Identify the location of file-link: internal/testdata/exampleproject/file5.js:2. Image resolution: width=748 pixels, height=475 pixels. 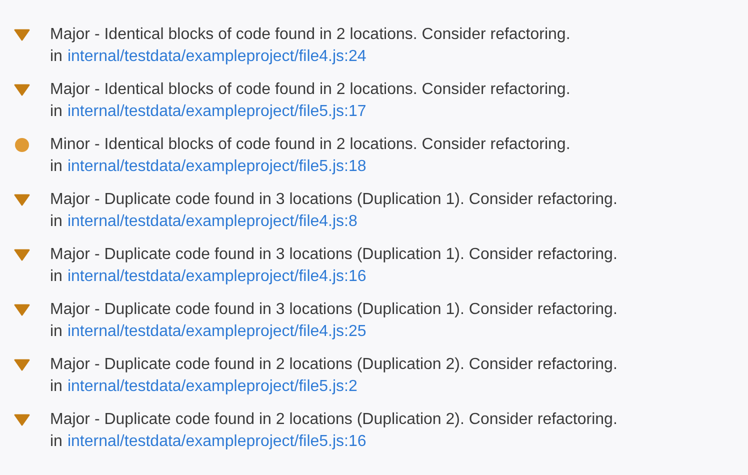
(212, 387).